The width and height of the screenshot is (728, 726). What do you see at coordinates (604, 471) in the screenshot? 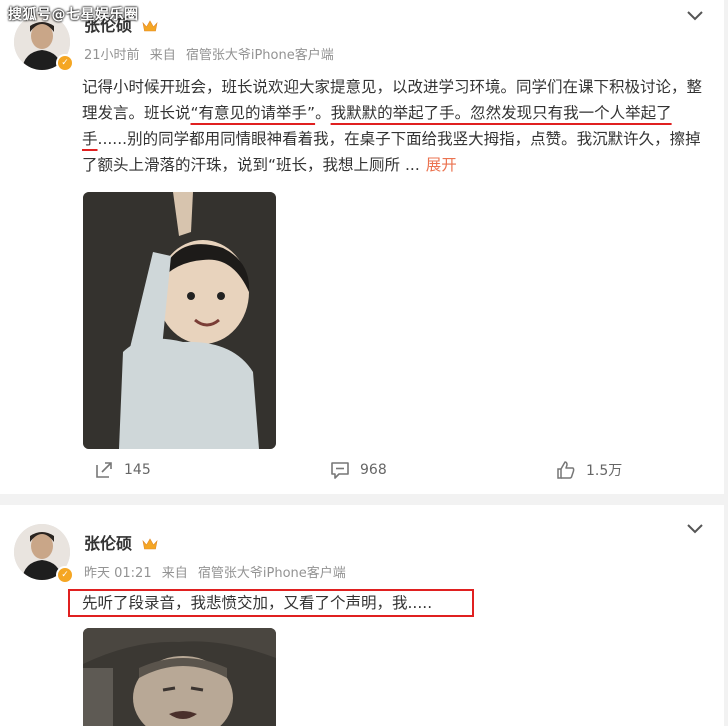
I see `like-count: 1.5万` at bounding box center [604, 471].